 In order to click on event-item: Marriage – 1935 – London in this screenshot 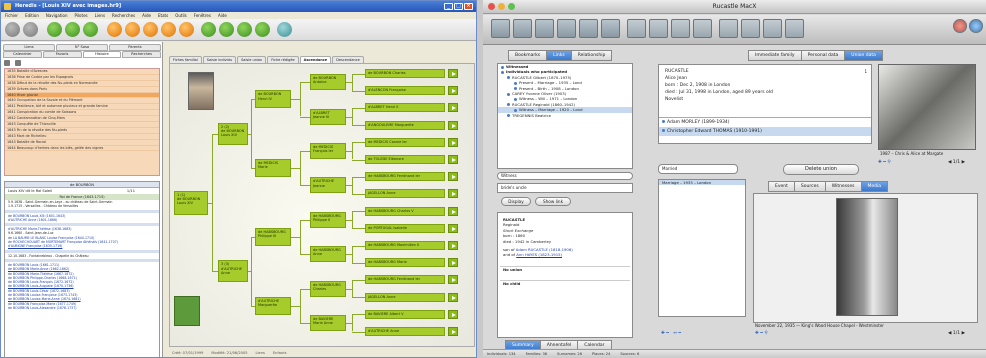, I will do `click(702, 183)`.